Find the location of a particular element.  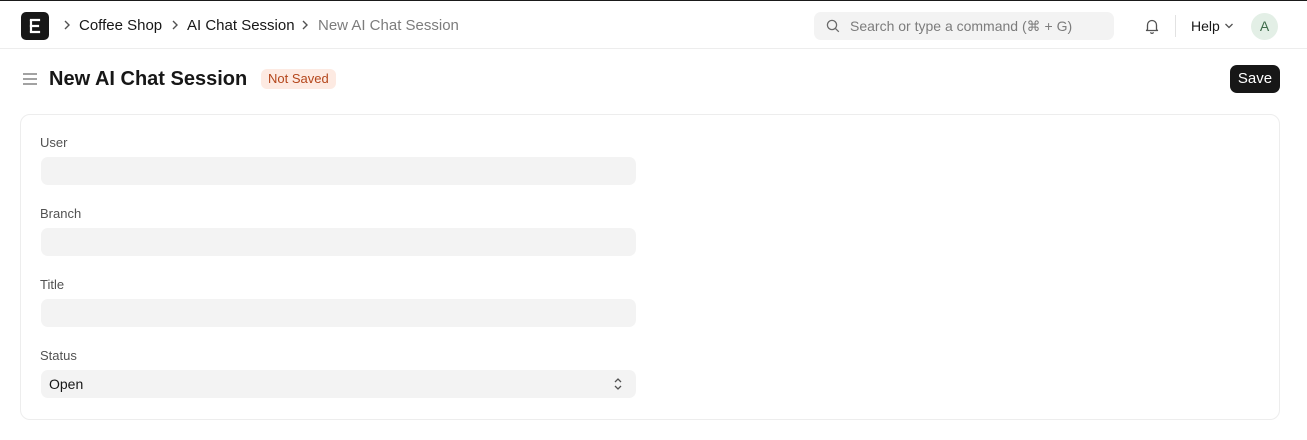

app-logo-icon is located at coordinates (35, 26).